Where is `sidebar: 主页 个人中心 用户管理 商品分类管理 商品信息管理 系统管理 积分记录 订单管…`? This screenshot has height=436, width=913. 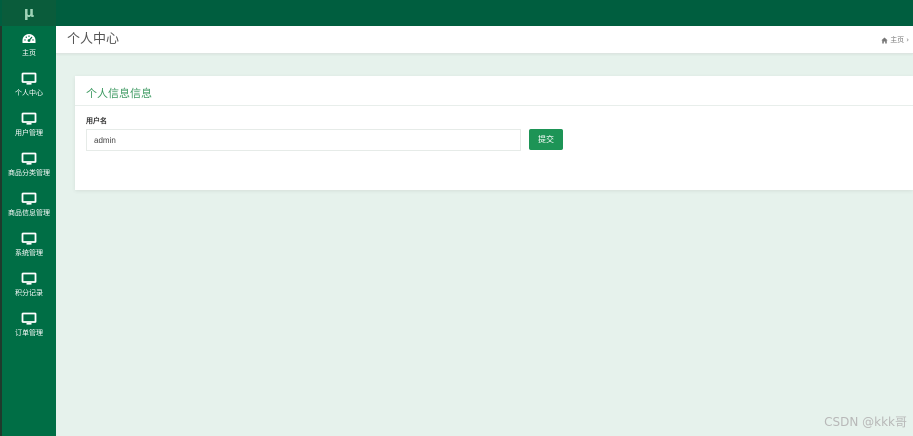
sidebar: 主页 个人中心 用户管理 商品分类管理 商品信息管理 系统管理 积分记录 订单管… is located at coordinates (29, 231).